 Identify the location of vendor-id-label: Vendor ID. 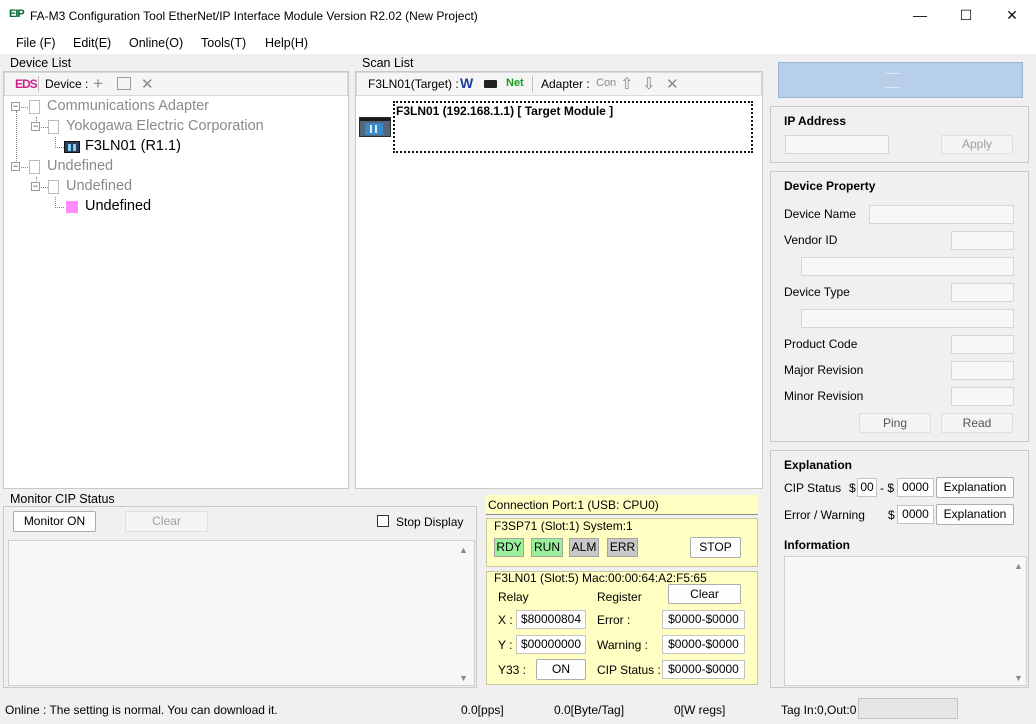
(811, 240).